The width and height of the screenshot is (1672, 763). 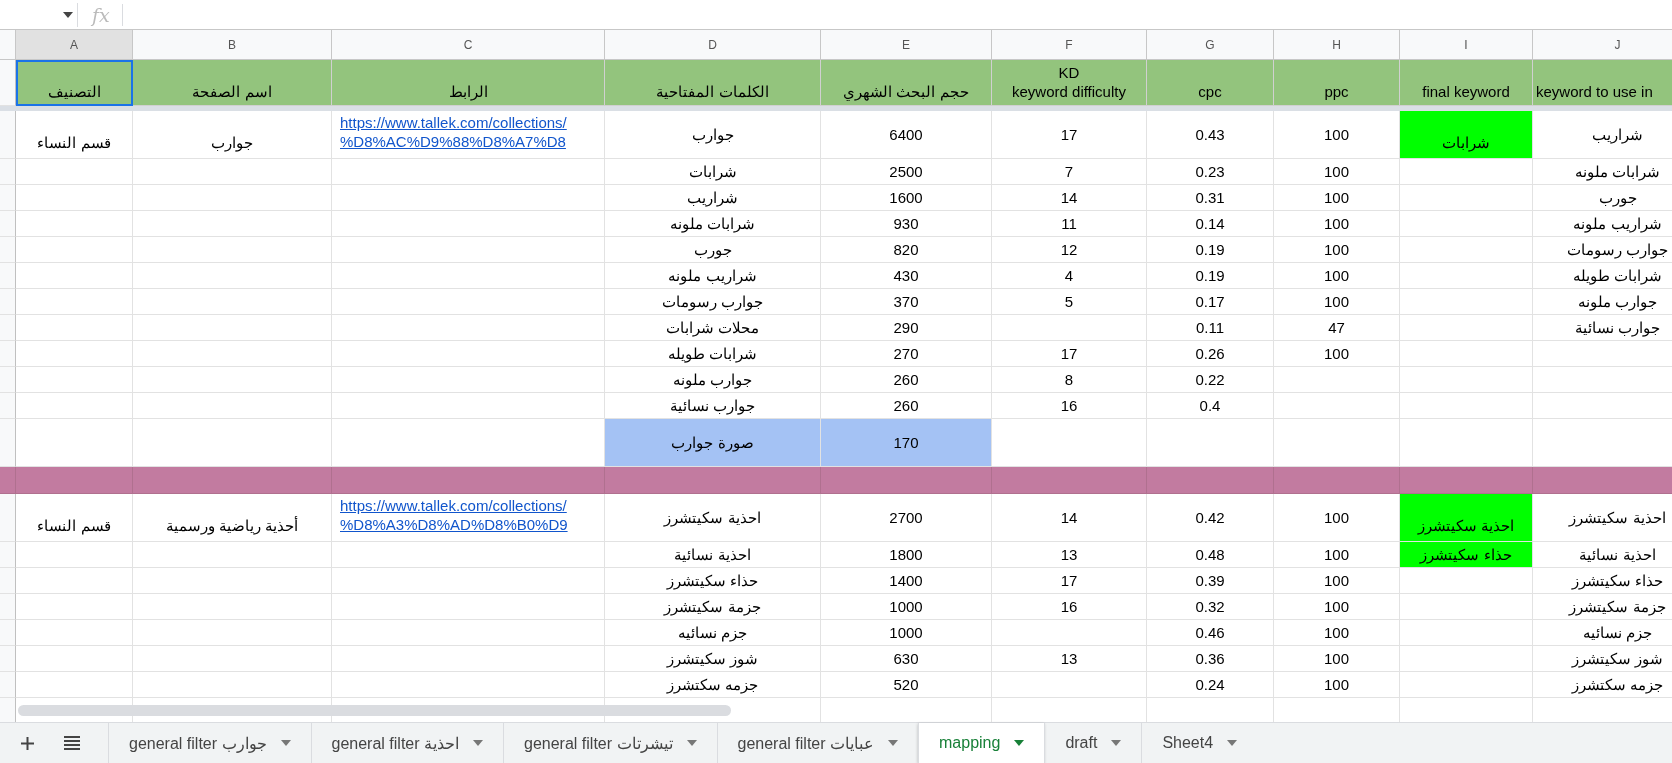 What do you see at coordinates (1602, 45) in the screenshot?
I see `column-letter: J` at bounding box center [1602, 45].